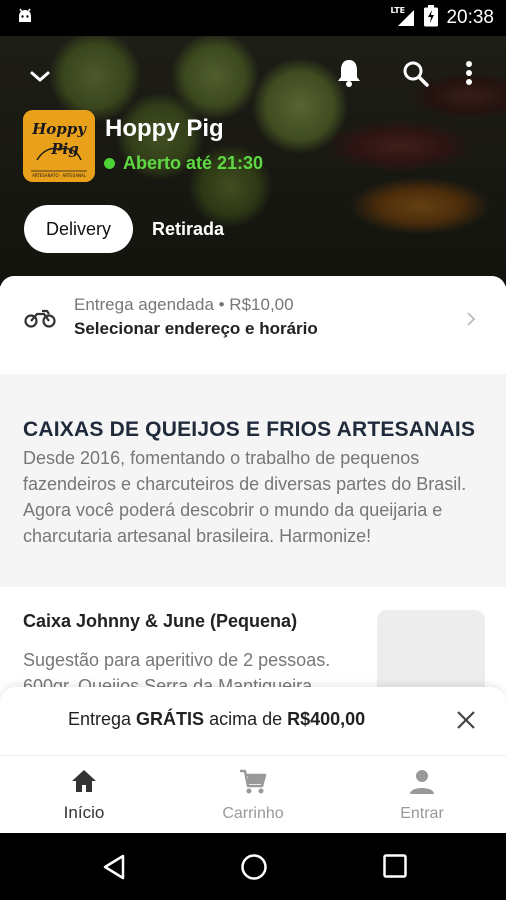 The height and width of the screenshot is (900, 506). I want to click on nav-entrar-label: Entrar, so click(422, 813).